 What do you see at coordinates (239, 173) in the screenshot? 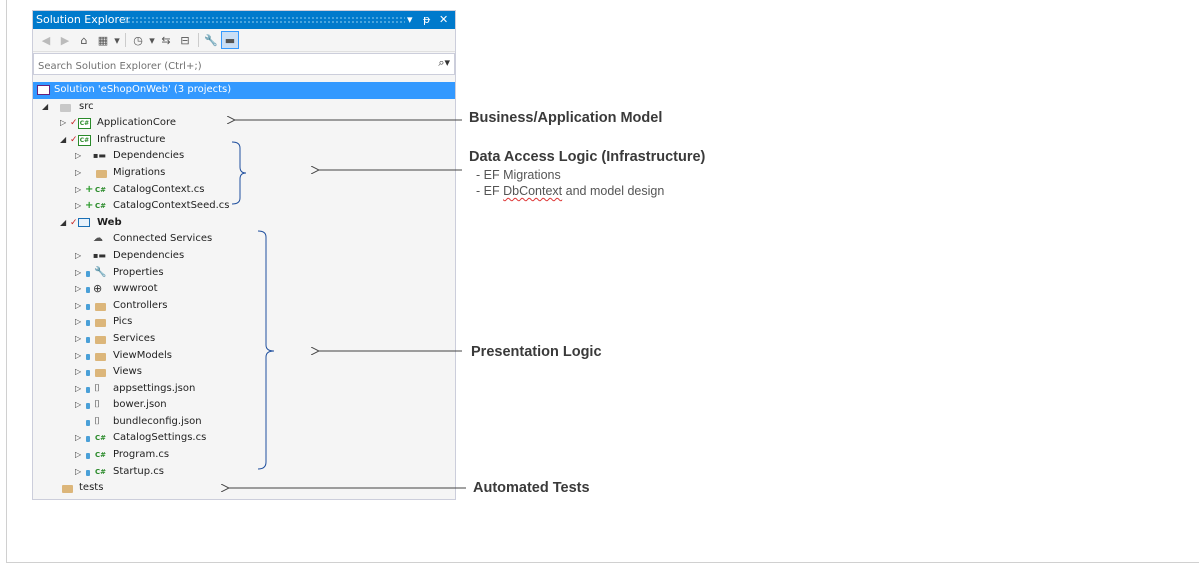
I see `bracket-data-access` at bounding box center [239, 173].